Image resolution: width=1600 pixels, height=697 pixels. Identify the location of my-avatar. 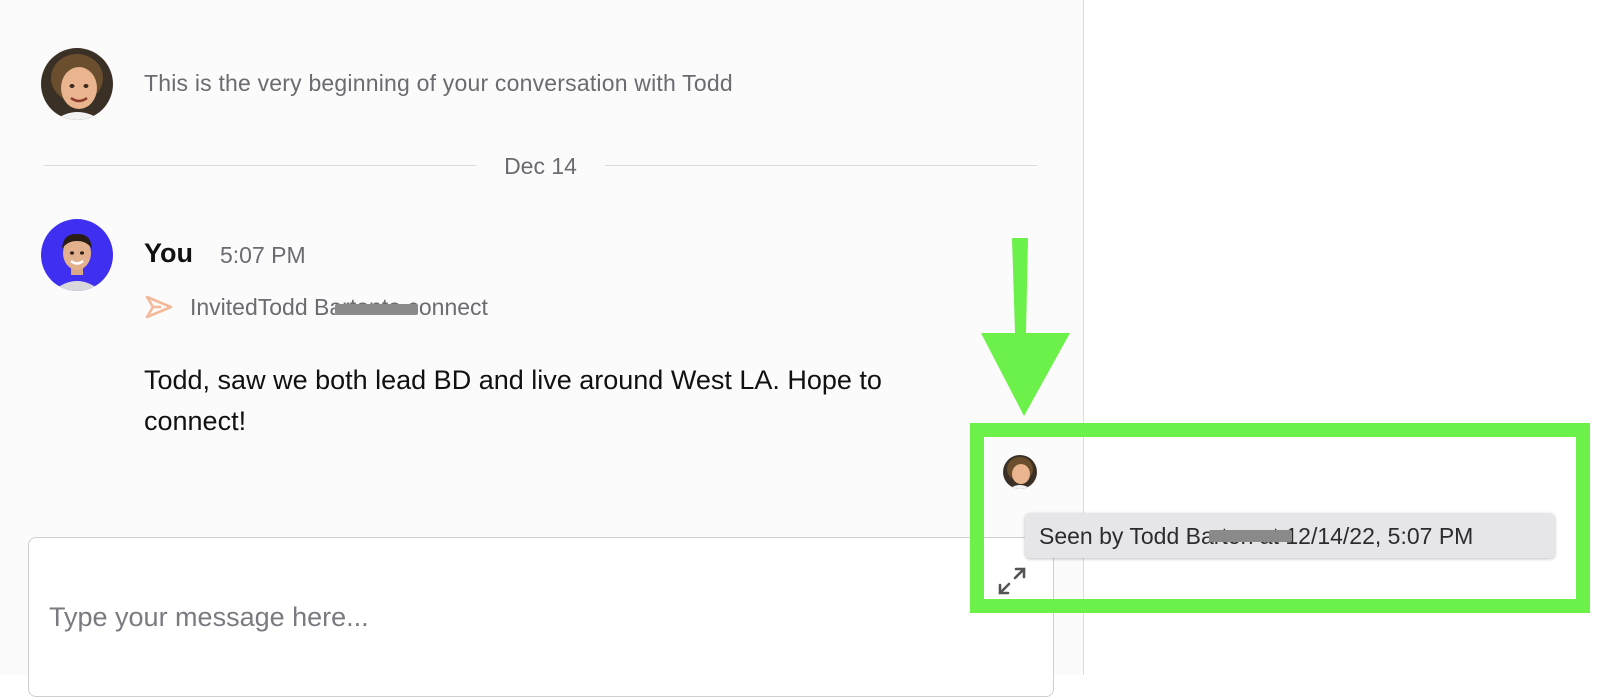
(77, 255).